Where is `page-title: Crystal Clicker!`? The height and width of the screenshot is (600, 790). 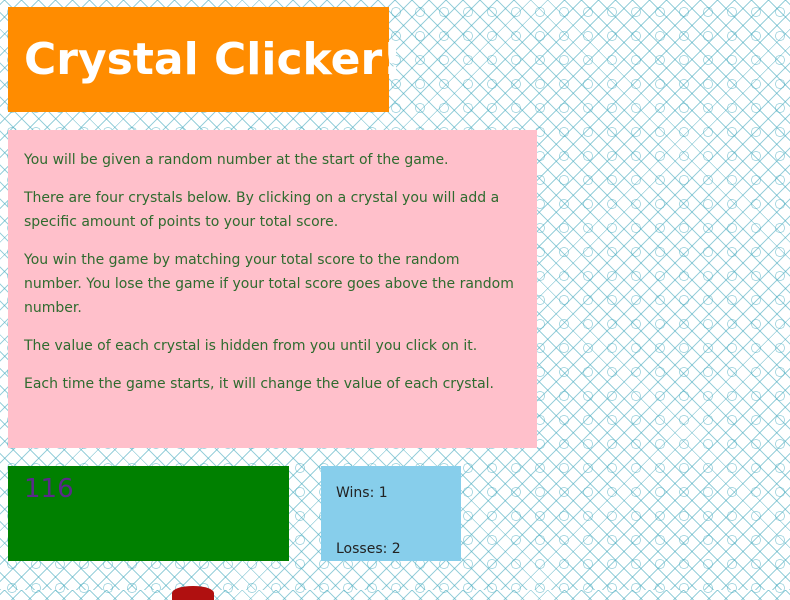
page-title: Crystal Clicker! is located at coordinates (213, 59).